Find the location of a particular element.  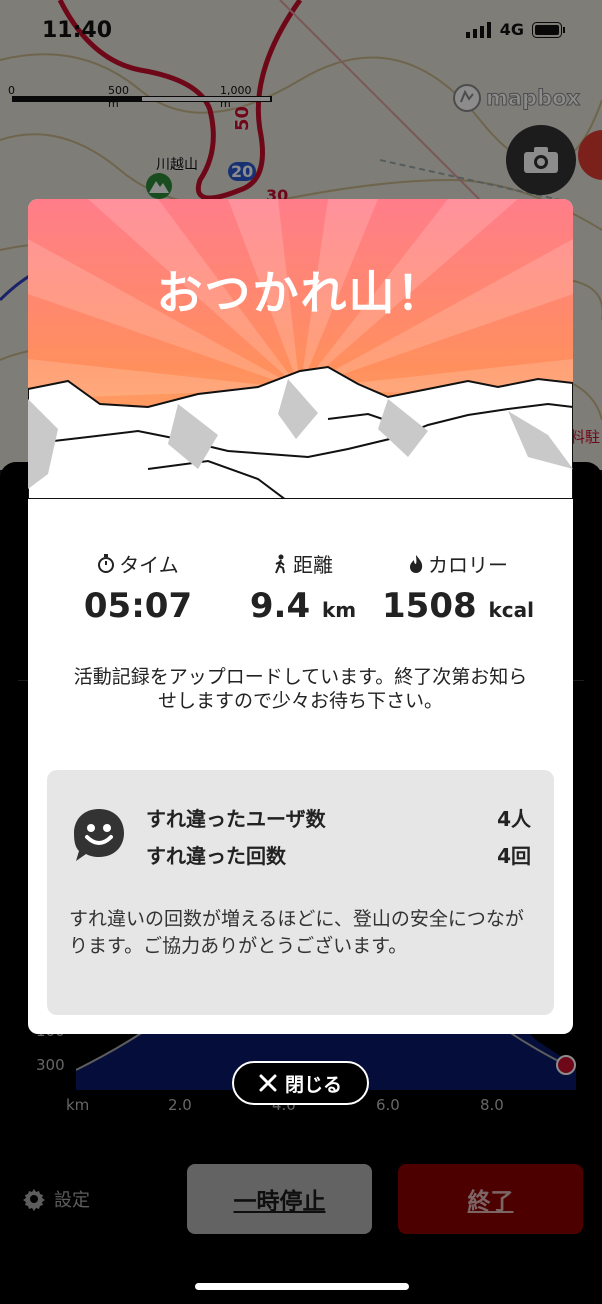

close-button: 閉じる is located at coordinates (300, 1083).